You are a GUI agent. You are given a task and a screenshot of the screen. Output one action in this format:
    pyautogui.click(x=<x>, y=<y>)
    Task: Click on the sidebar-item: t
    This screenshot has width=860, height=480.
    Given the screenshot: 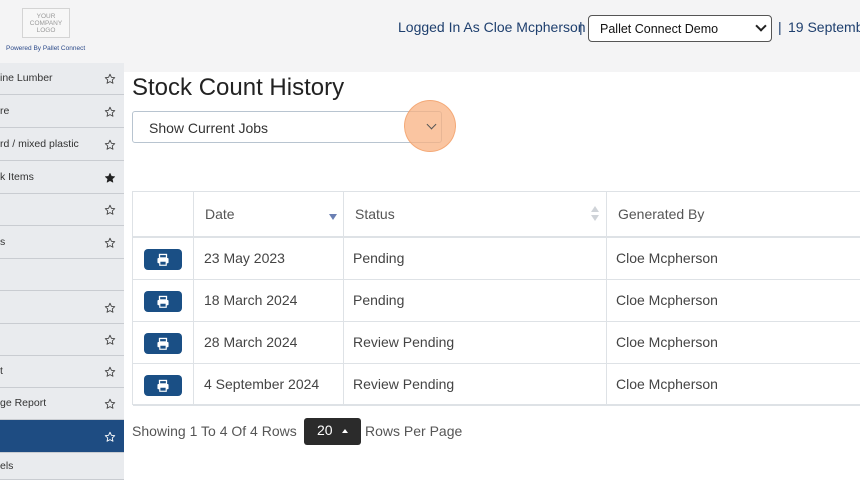 What is the action you would take?
    pyautogui.click(x=62, y=372)
    